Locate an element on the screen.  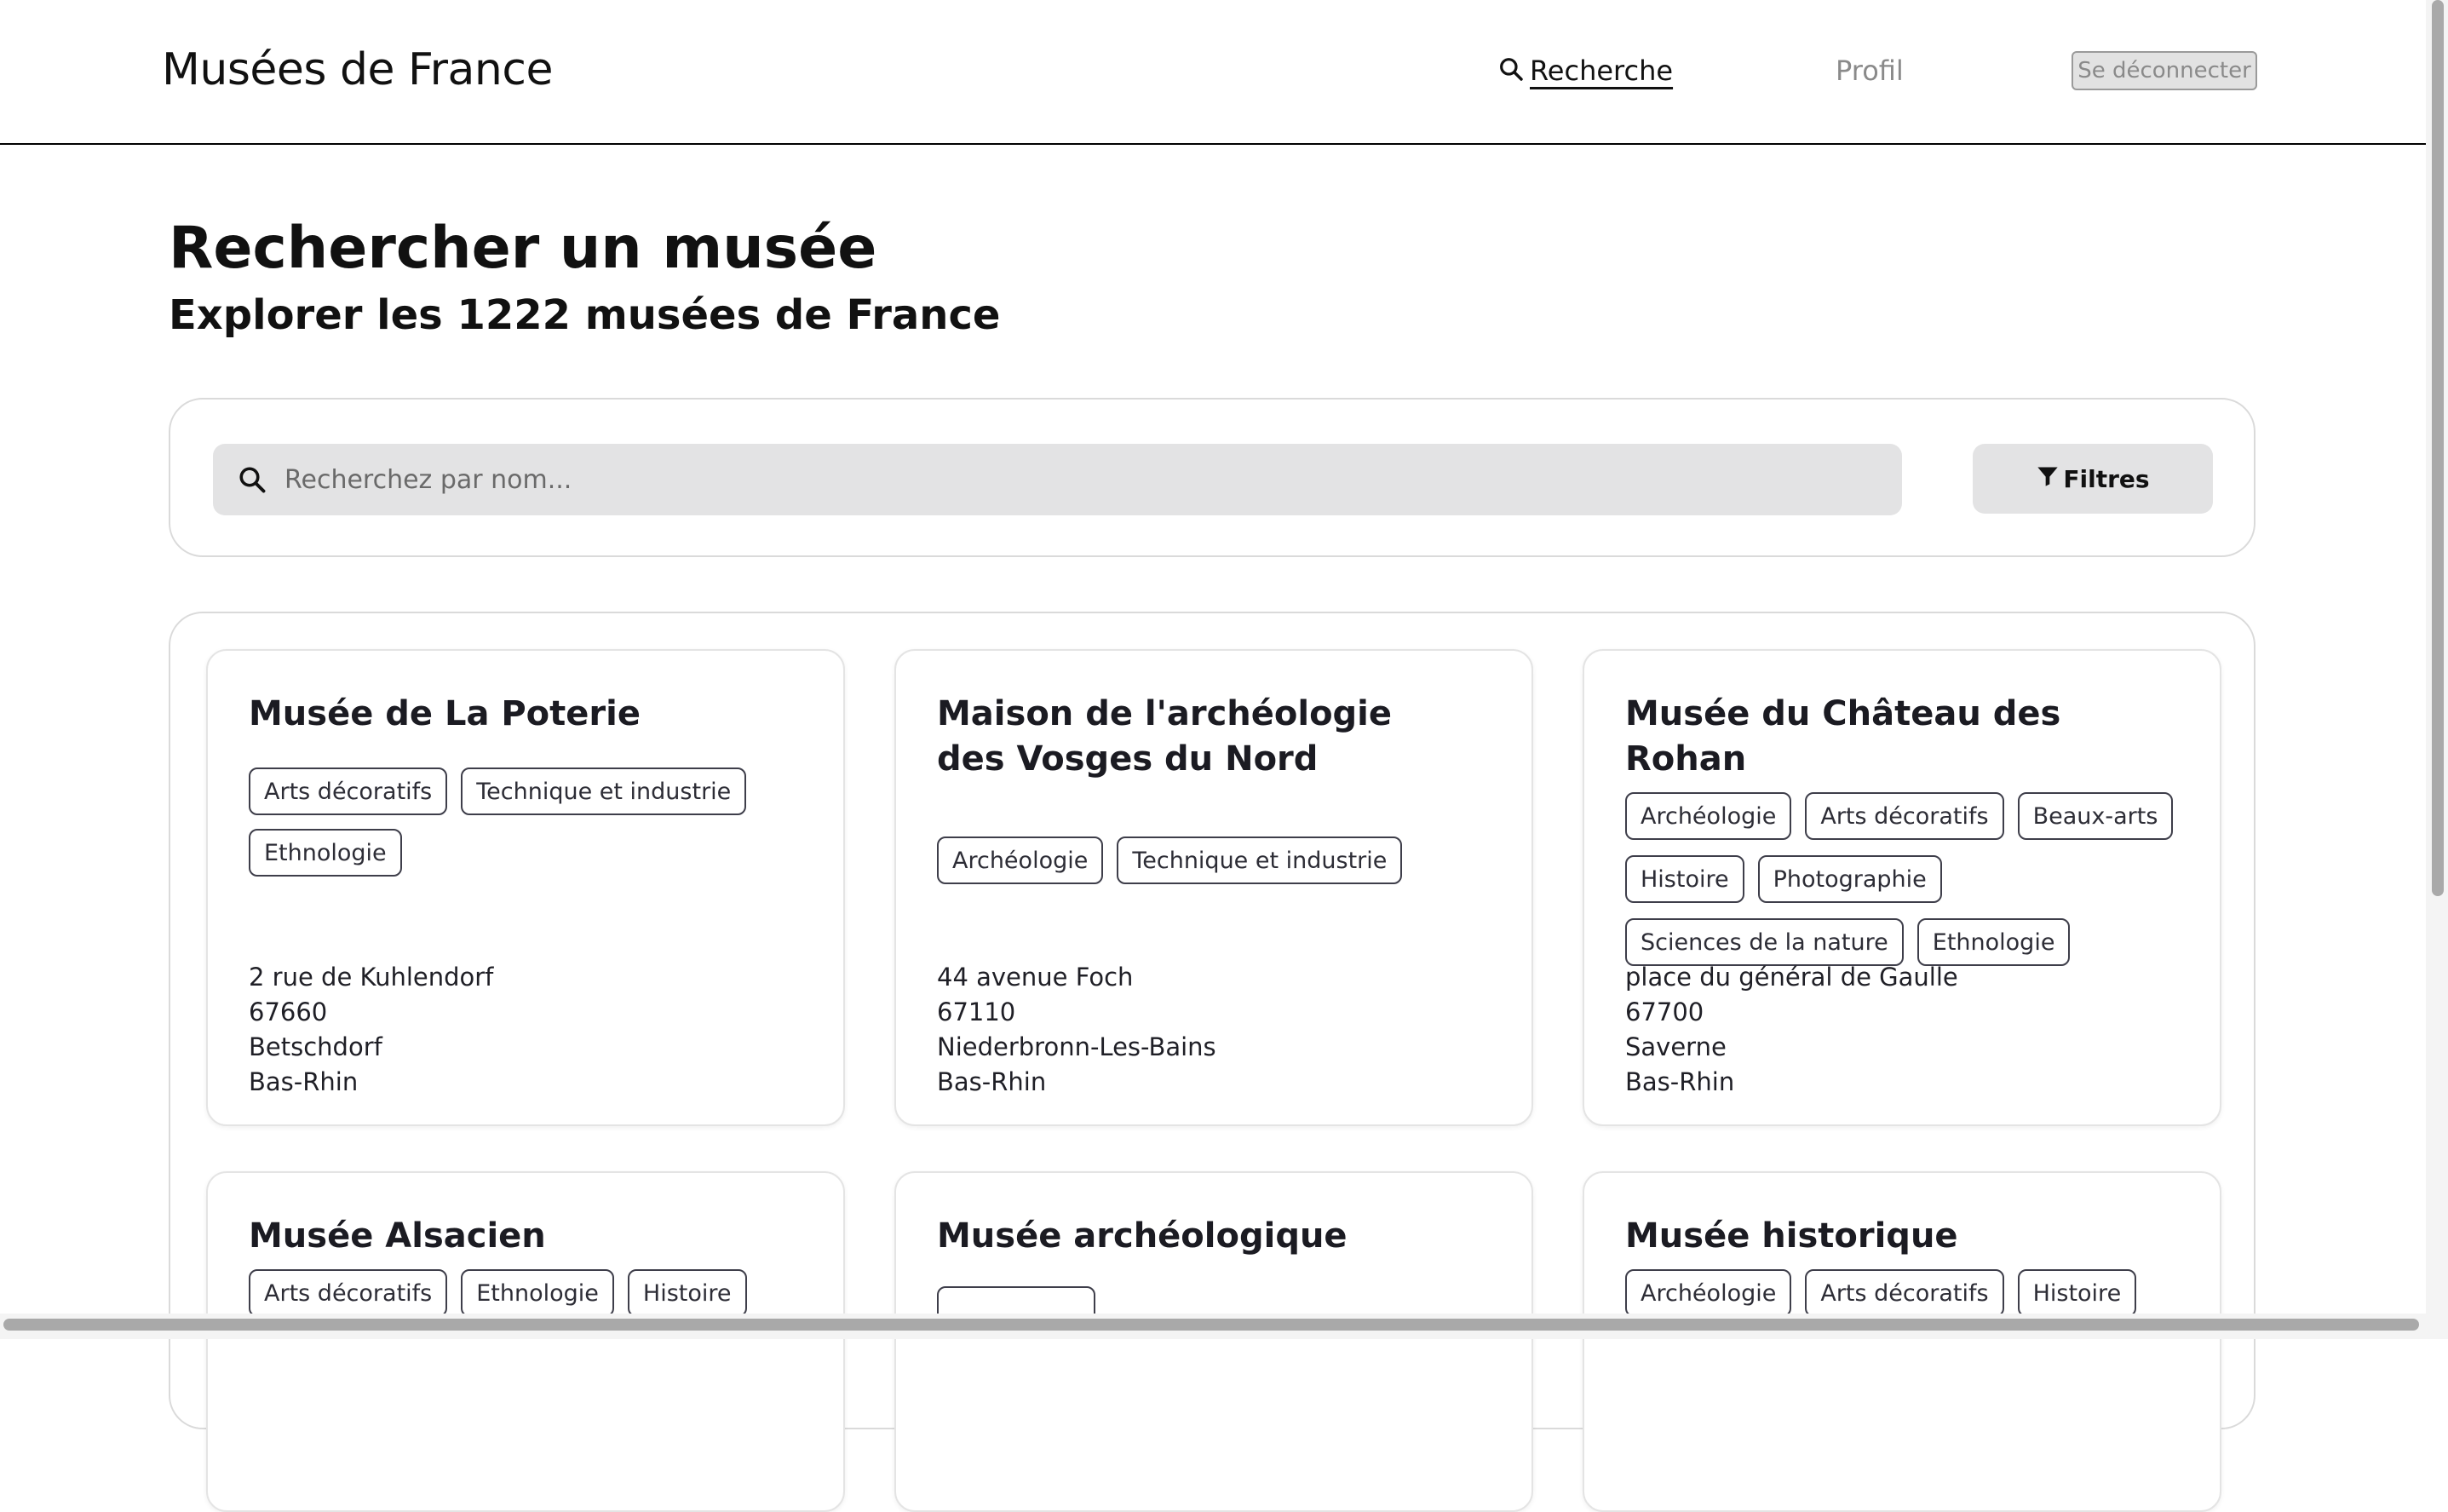
museum-tags: Archéologie Arts décoratifs Histoire is located at coordinates (1902, 1293).